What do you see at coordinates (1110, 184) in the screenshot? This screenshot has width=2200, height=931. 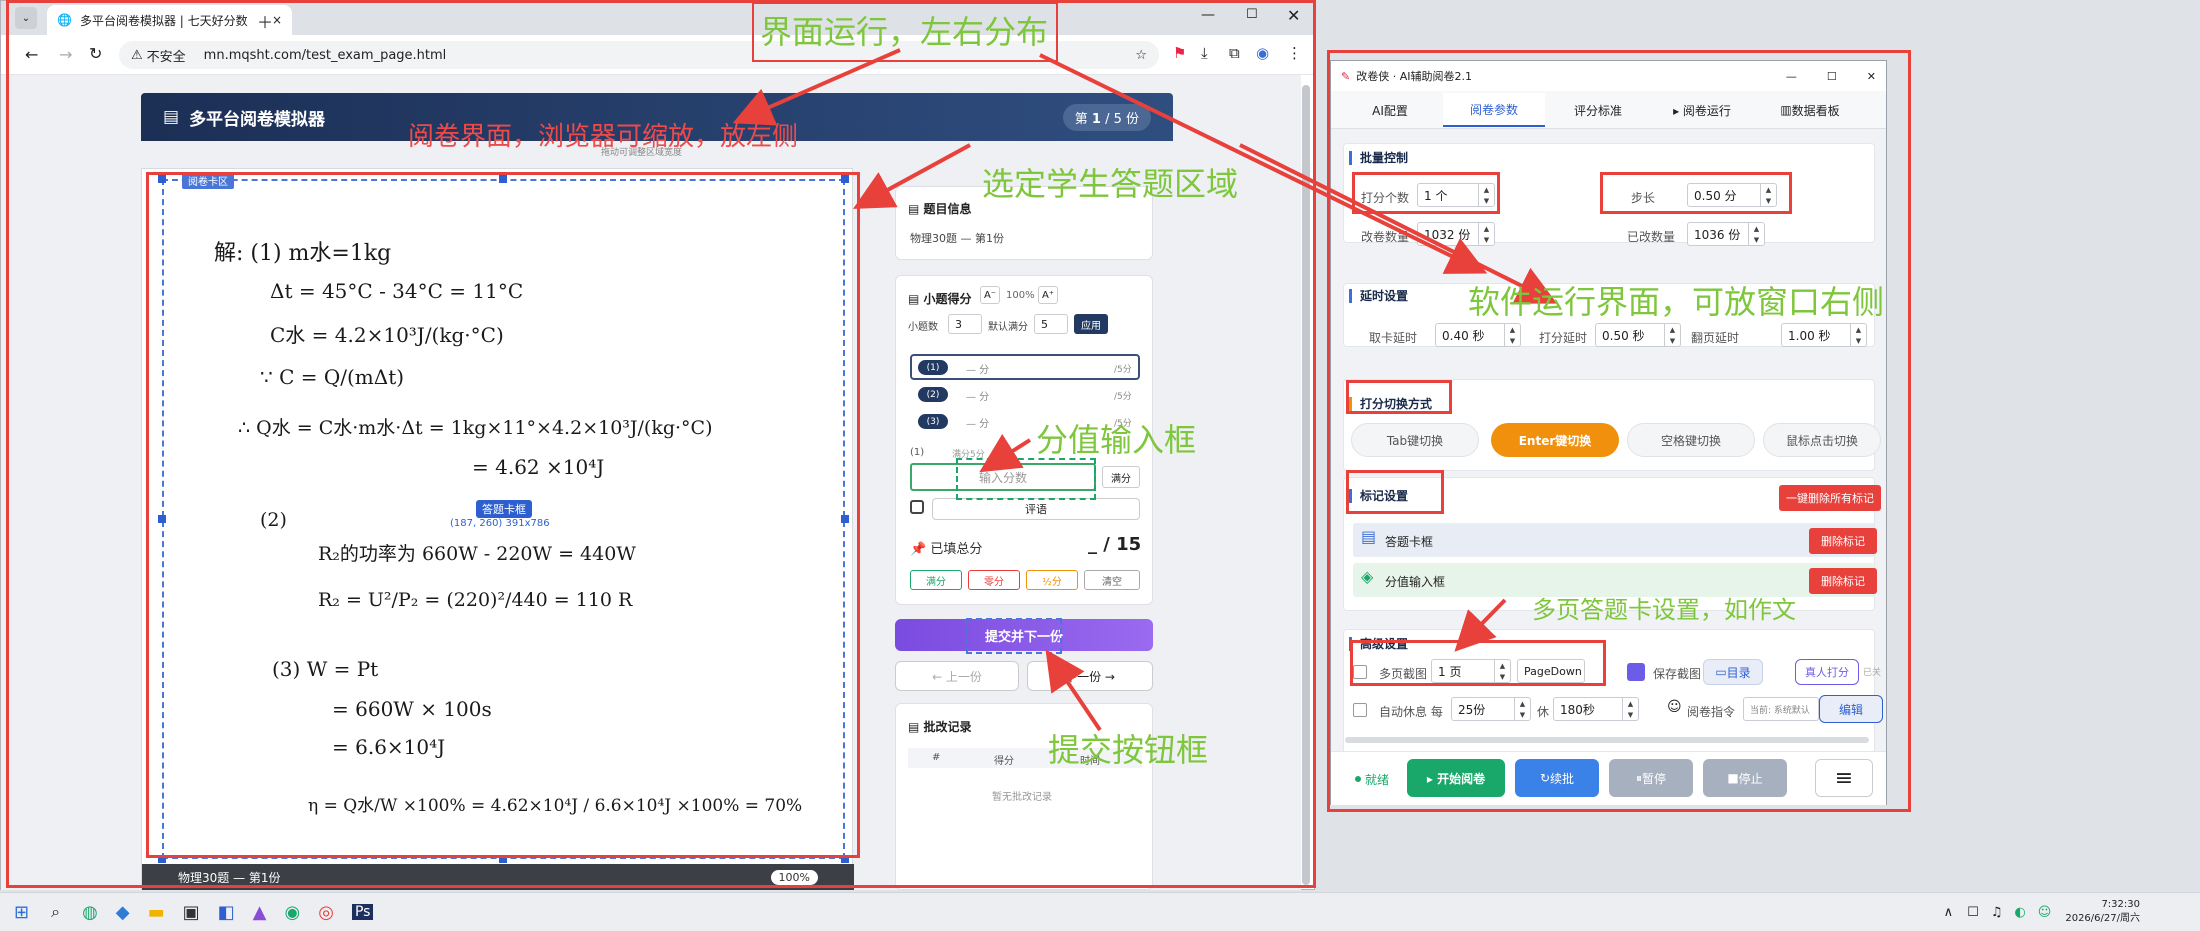 I see `annotation-text: 选定学生答题区域` at bounding box center [1110, 184].